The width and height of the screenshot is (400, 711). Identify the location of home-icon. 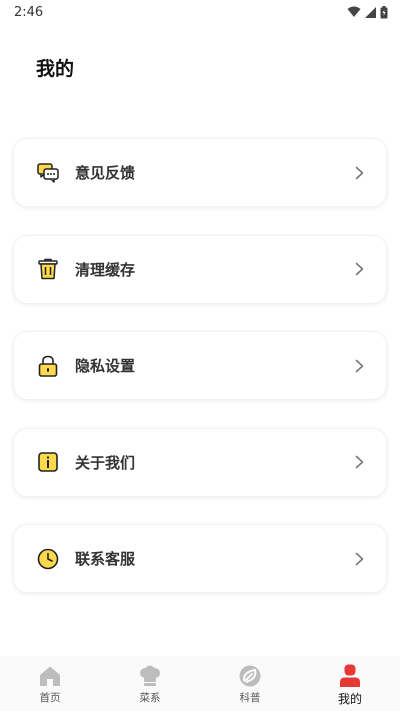
(50, 676).